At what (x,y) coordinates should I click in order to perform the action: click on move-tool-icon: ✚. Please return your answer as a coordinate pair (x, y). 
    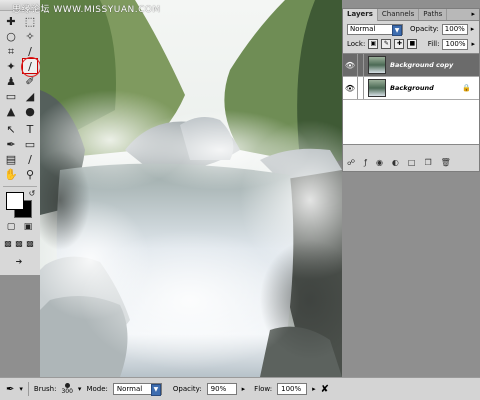
    Looking at the image, I should click on (11, 21).